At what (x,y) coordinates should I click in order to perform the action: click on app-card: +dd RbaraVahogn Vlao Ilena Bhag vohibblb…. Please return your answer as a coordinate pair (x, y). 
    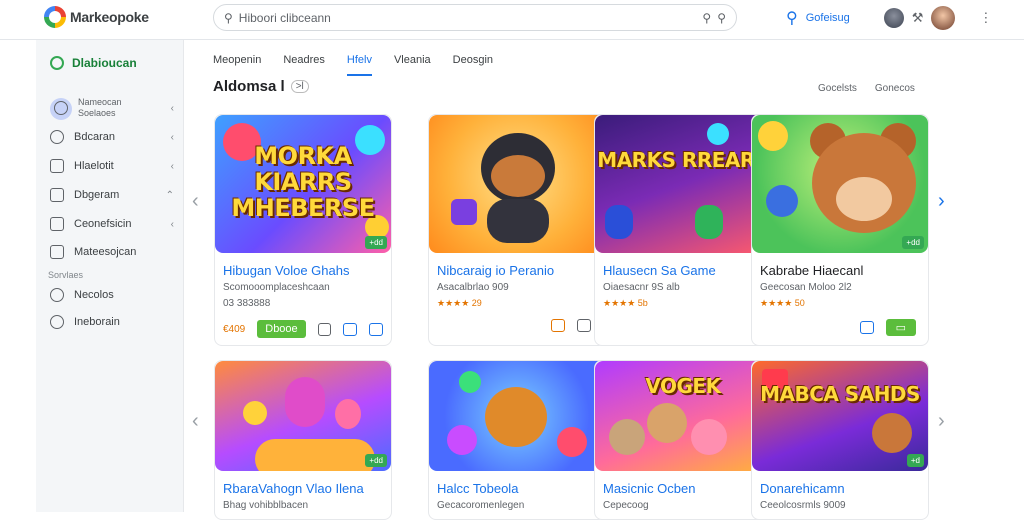
    Looking at the image, I should click on (303, 440).